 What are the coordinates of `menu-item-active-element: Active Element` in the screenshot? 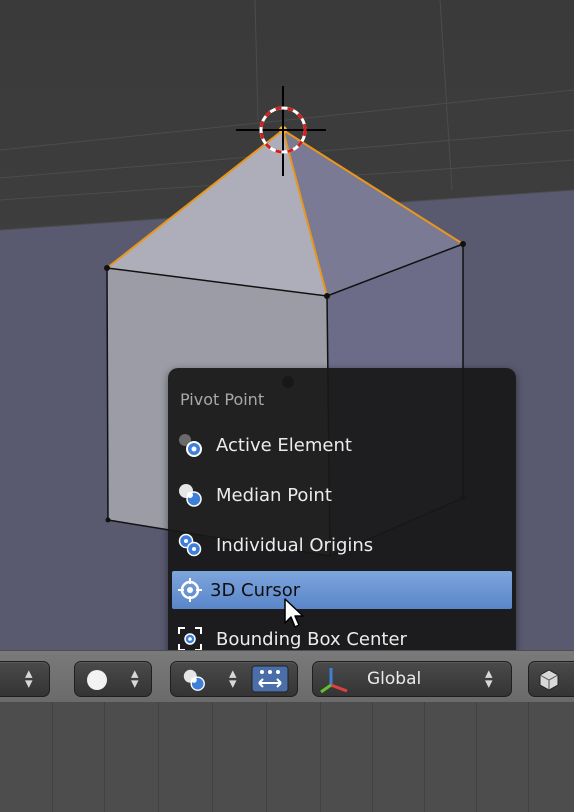 It's located at (342, 445).